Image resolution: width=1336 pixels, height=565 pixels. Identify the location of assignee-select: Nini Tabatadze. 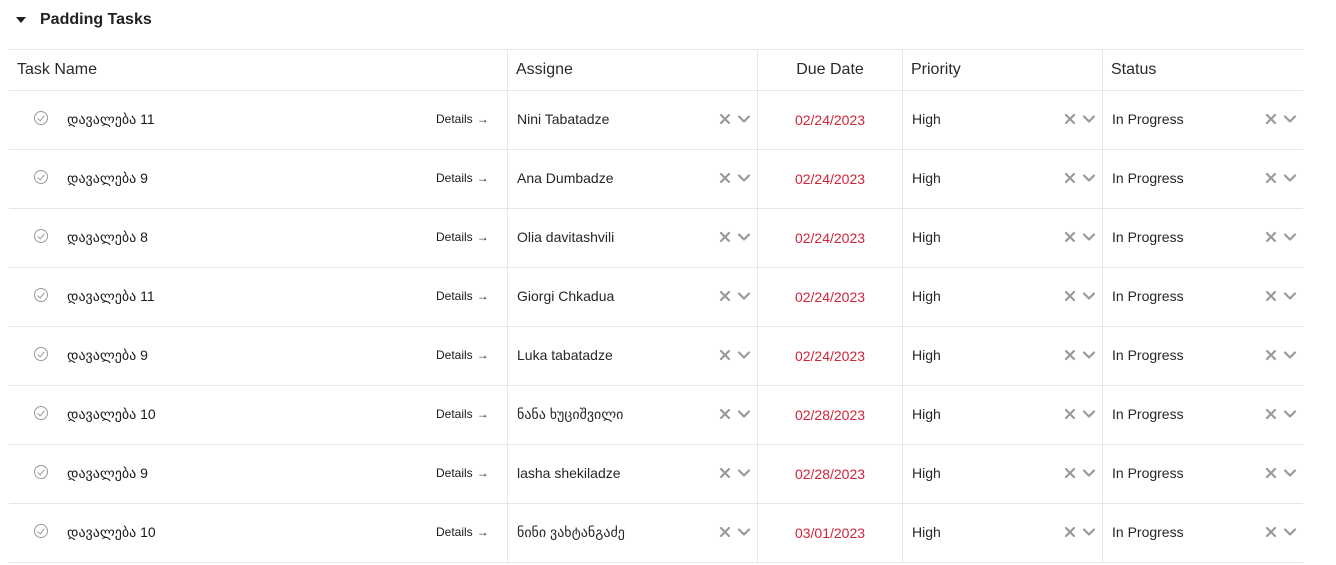
(633, 120).